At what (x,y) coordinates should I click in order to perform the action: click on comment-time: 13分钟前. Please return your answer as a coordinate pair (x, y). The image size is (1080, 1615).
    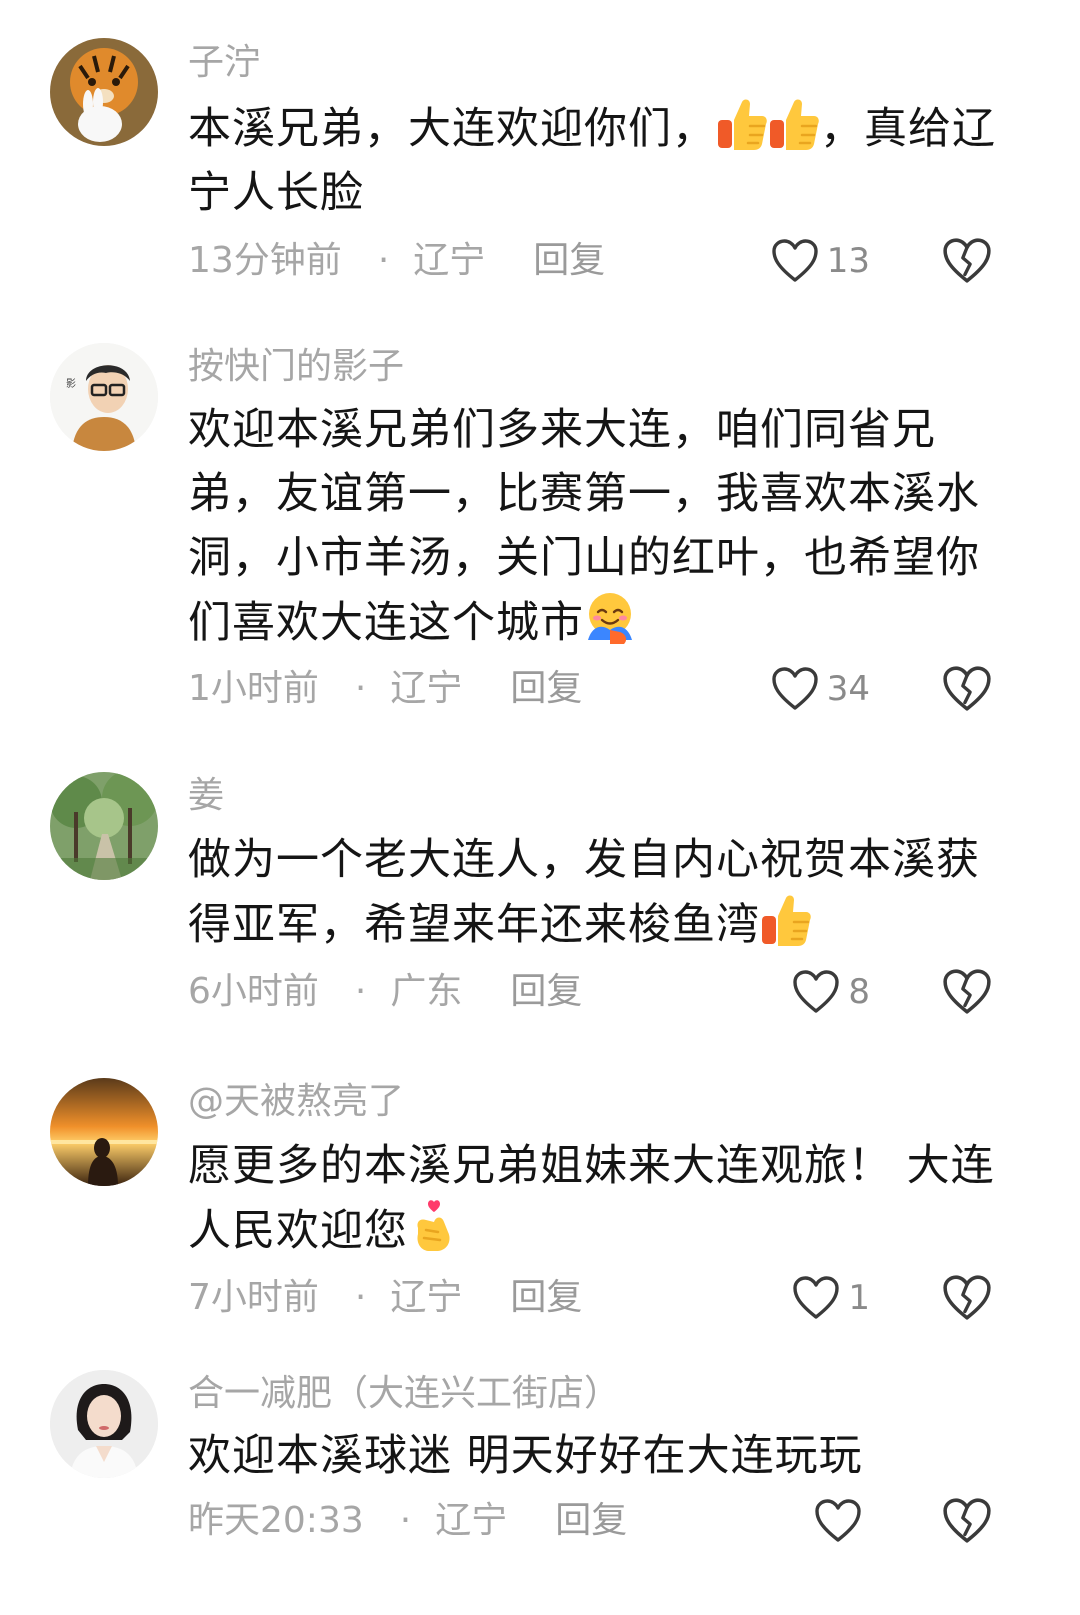
    Looking at the image, I should click on (265, 260).